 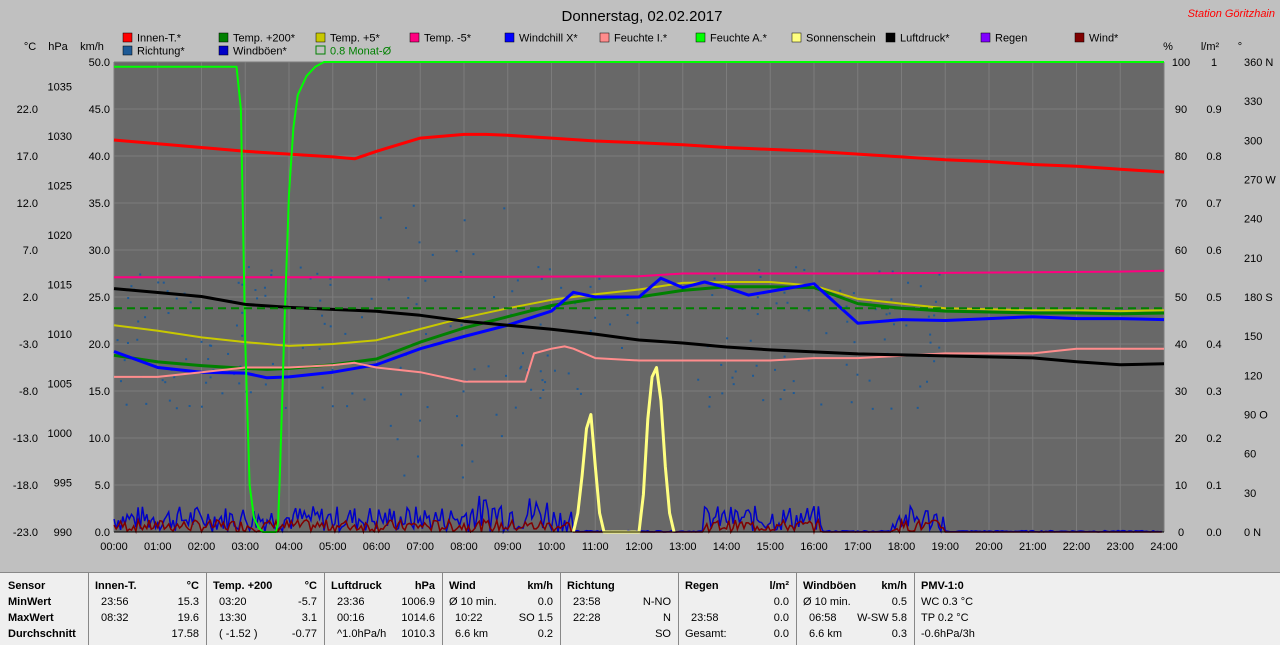 What do you see at coordinates (535, 618) in the screenshot?
I see `stats-max-value: SO 1.5` at bounding box center [535, 618].